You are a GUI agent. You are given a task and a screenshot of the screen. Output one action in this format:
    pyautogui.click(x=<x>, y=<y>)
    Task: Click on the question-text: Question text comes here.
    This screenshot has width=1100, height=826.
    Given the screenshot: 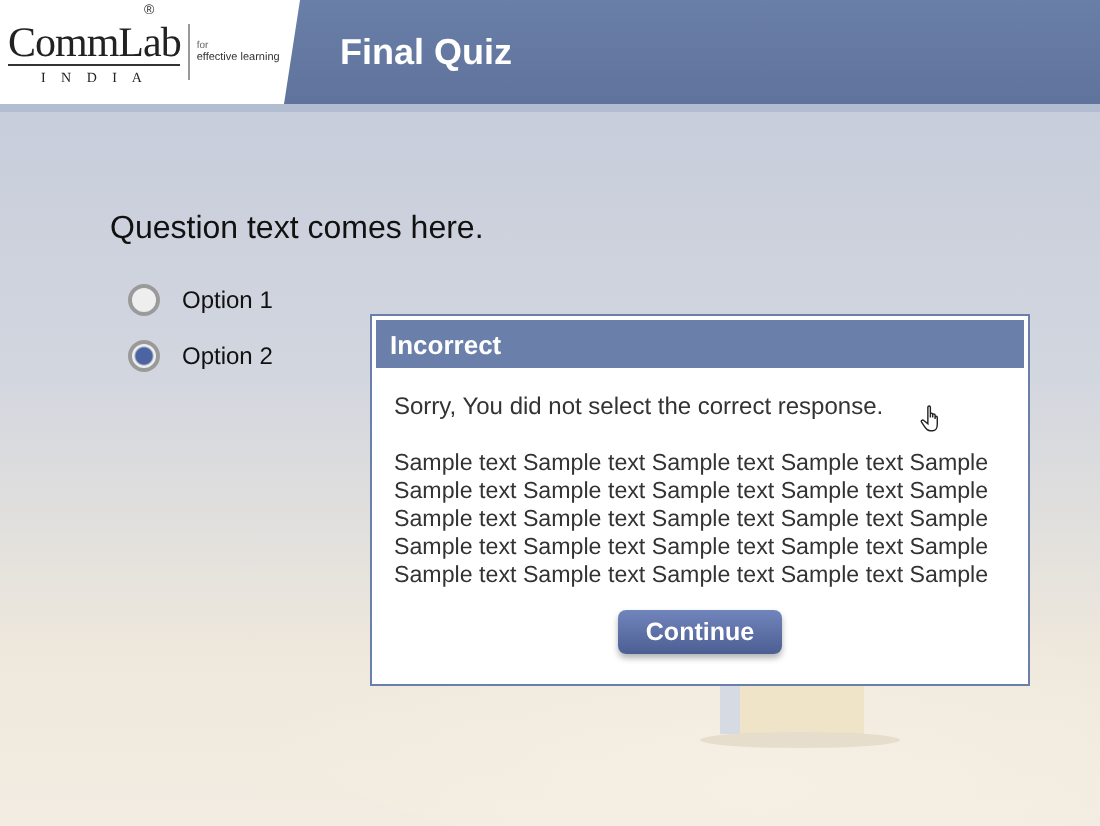 What is the action you would take?
    pyautogui.click(x=298, y=230)
    